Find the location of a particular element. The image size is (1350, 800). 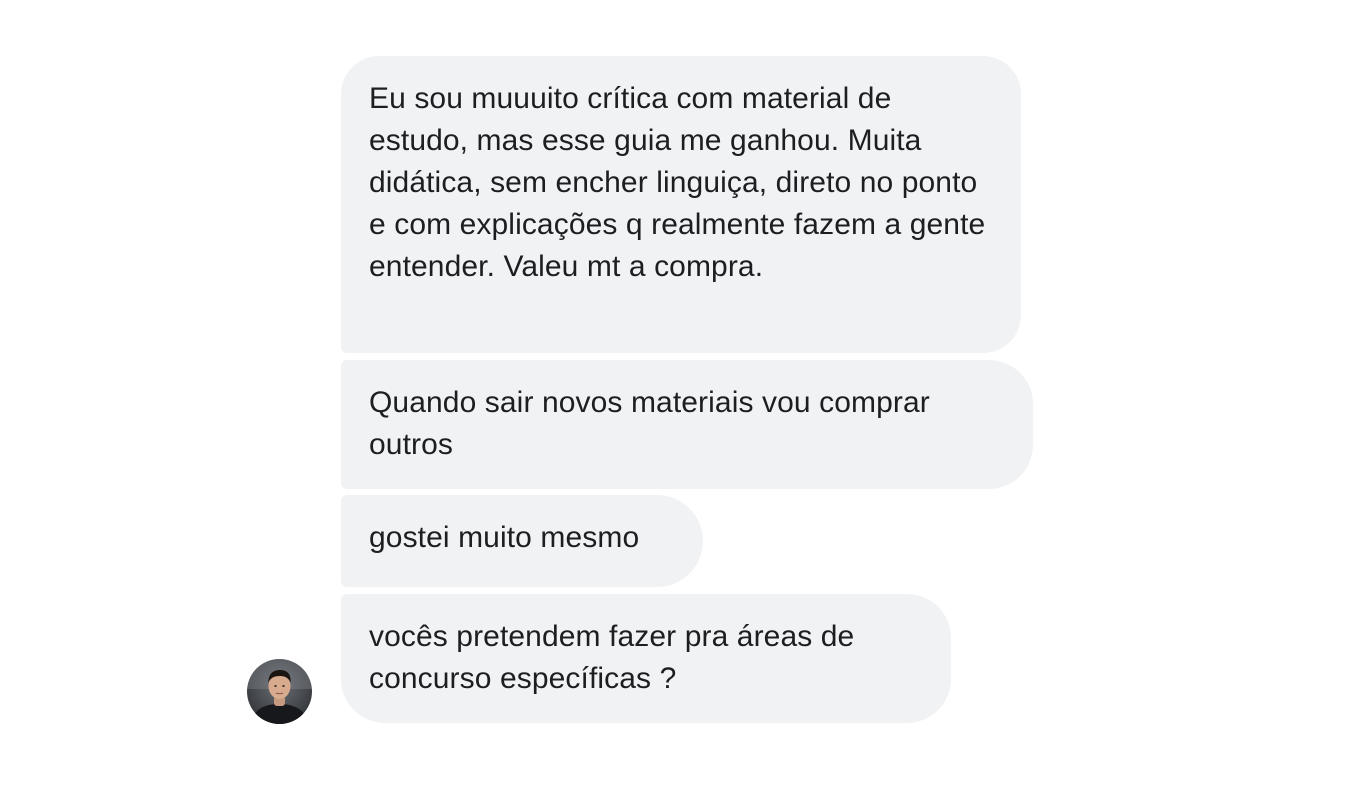

sender-avatar is located at coordinates (279, 691).